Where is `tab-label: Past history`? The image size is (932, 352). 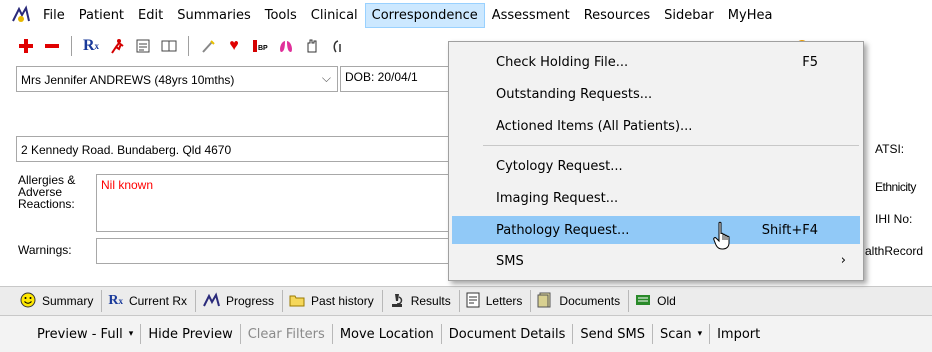
tab-label: Past history is located at coordinates (342, 301).